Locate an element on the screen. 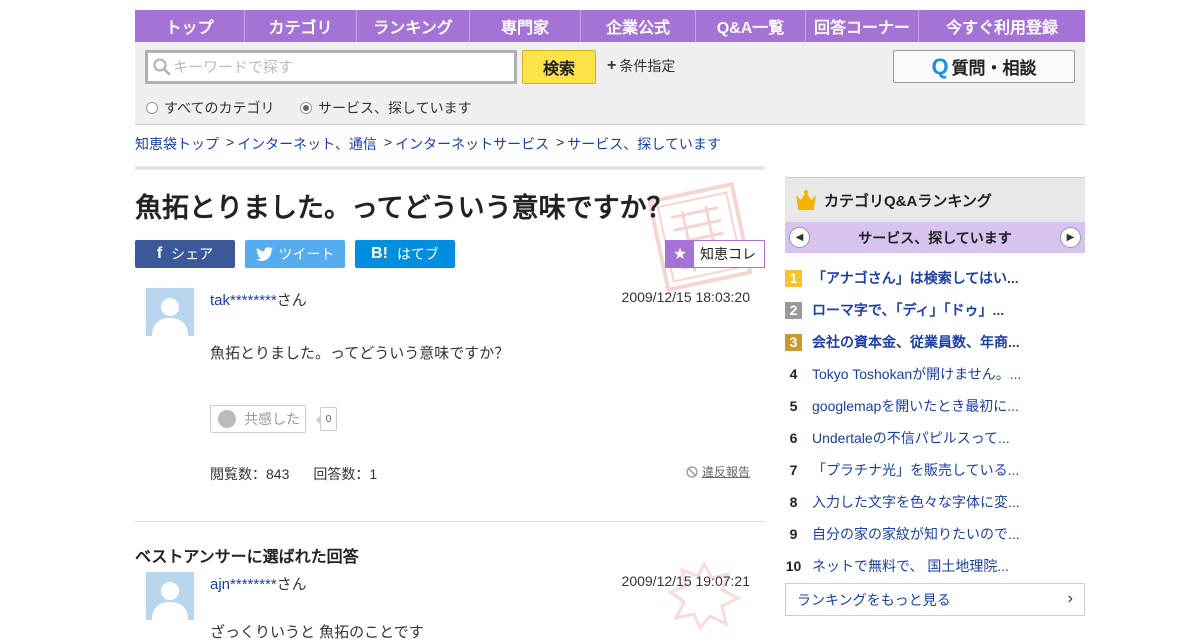 This screenshot has width=1200, height=642. nav-experts: 専門家 is located at coordinates (525, 26).